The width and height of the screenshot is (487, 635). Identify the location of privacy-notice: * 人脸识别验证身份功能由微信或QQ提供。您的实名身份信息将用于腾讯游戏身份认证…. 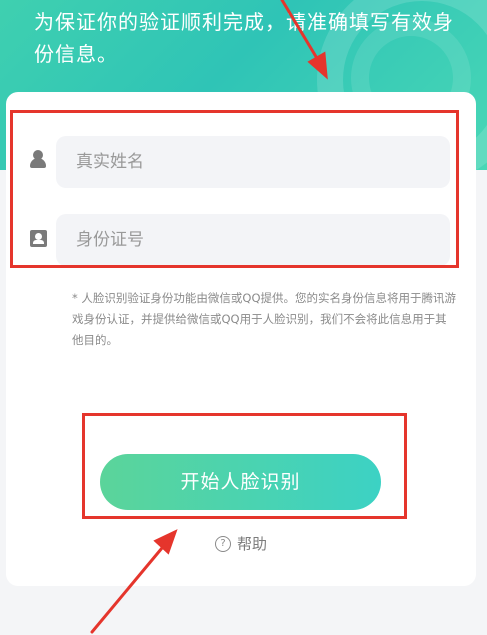
(264, 319).